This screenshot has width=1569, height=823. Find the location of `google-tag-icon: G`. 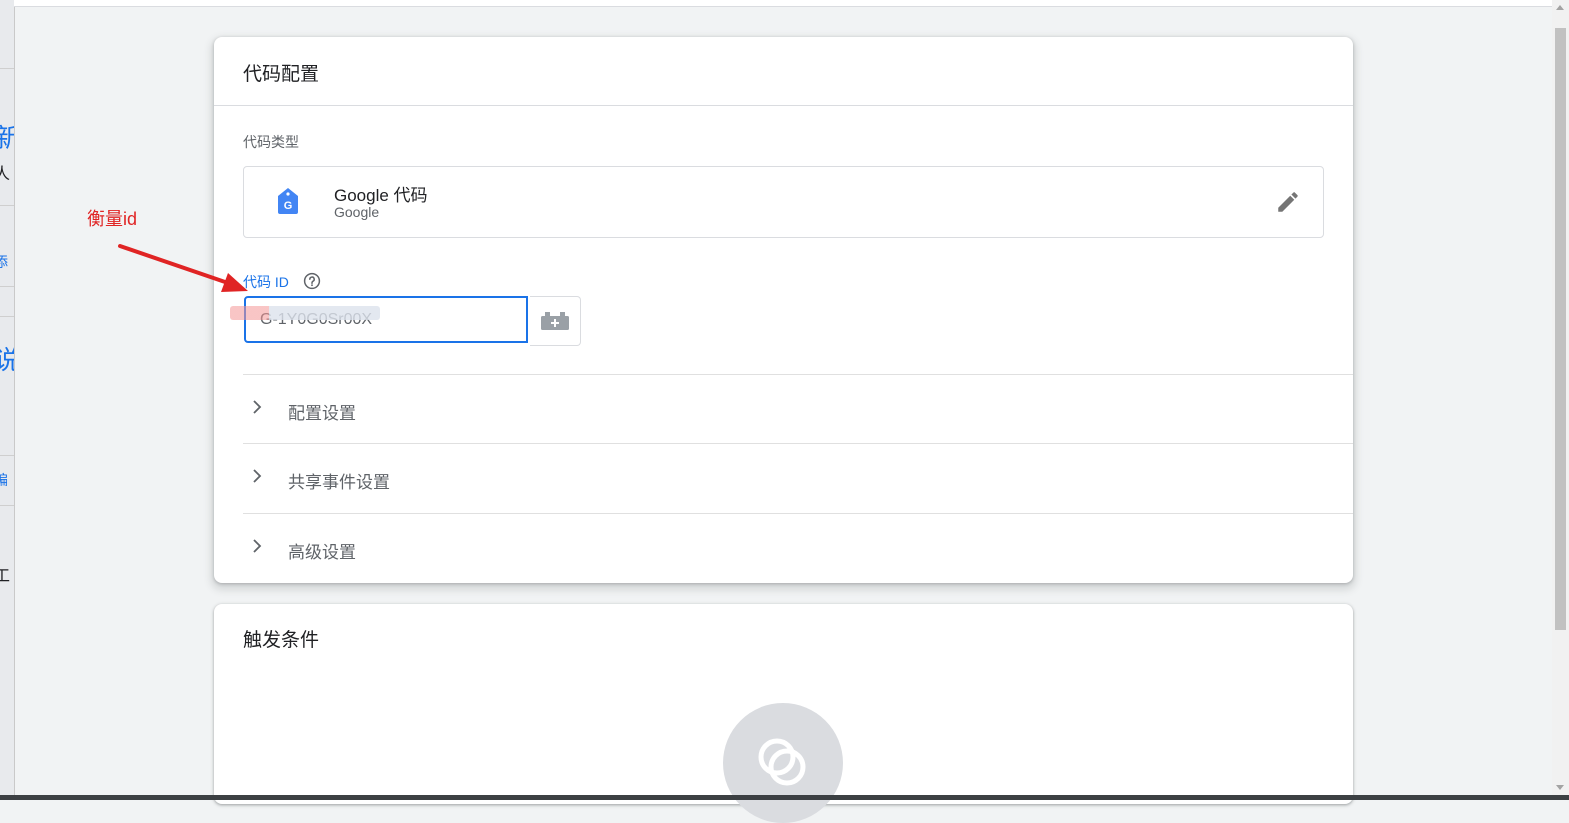

google-tag-icon: G is located at coordinates (288, 201).